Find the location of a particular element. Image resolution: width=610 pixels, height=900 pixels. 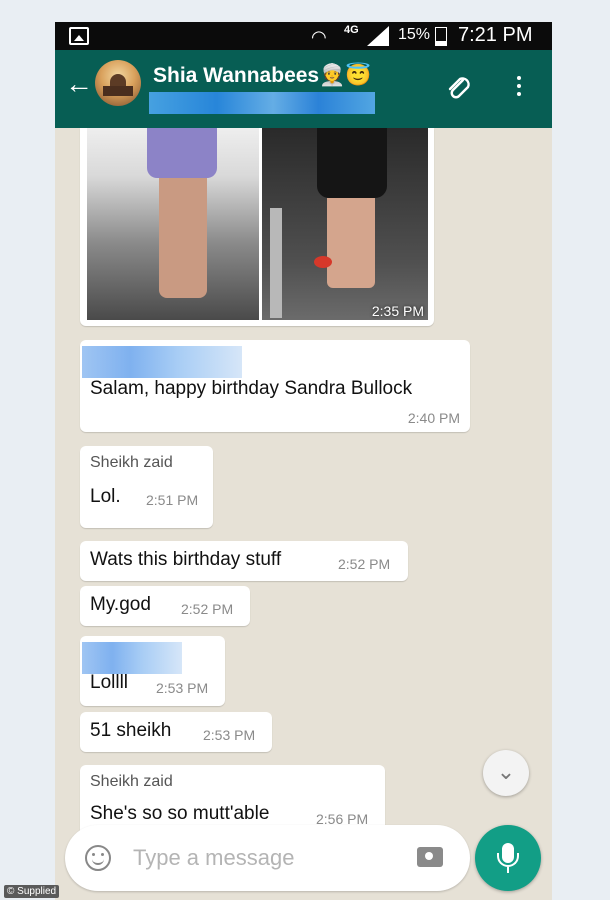

group-avatar is located at coordinates (118, 83).